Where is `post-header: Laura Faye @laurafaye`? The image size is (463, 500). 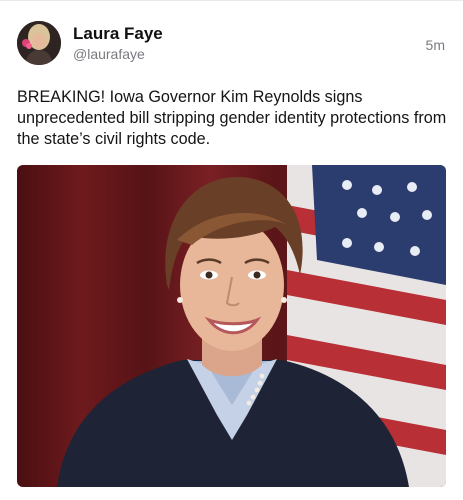
post-header: Laura Faye @laurafaye is located at coordinates (90, 43).